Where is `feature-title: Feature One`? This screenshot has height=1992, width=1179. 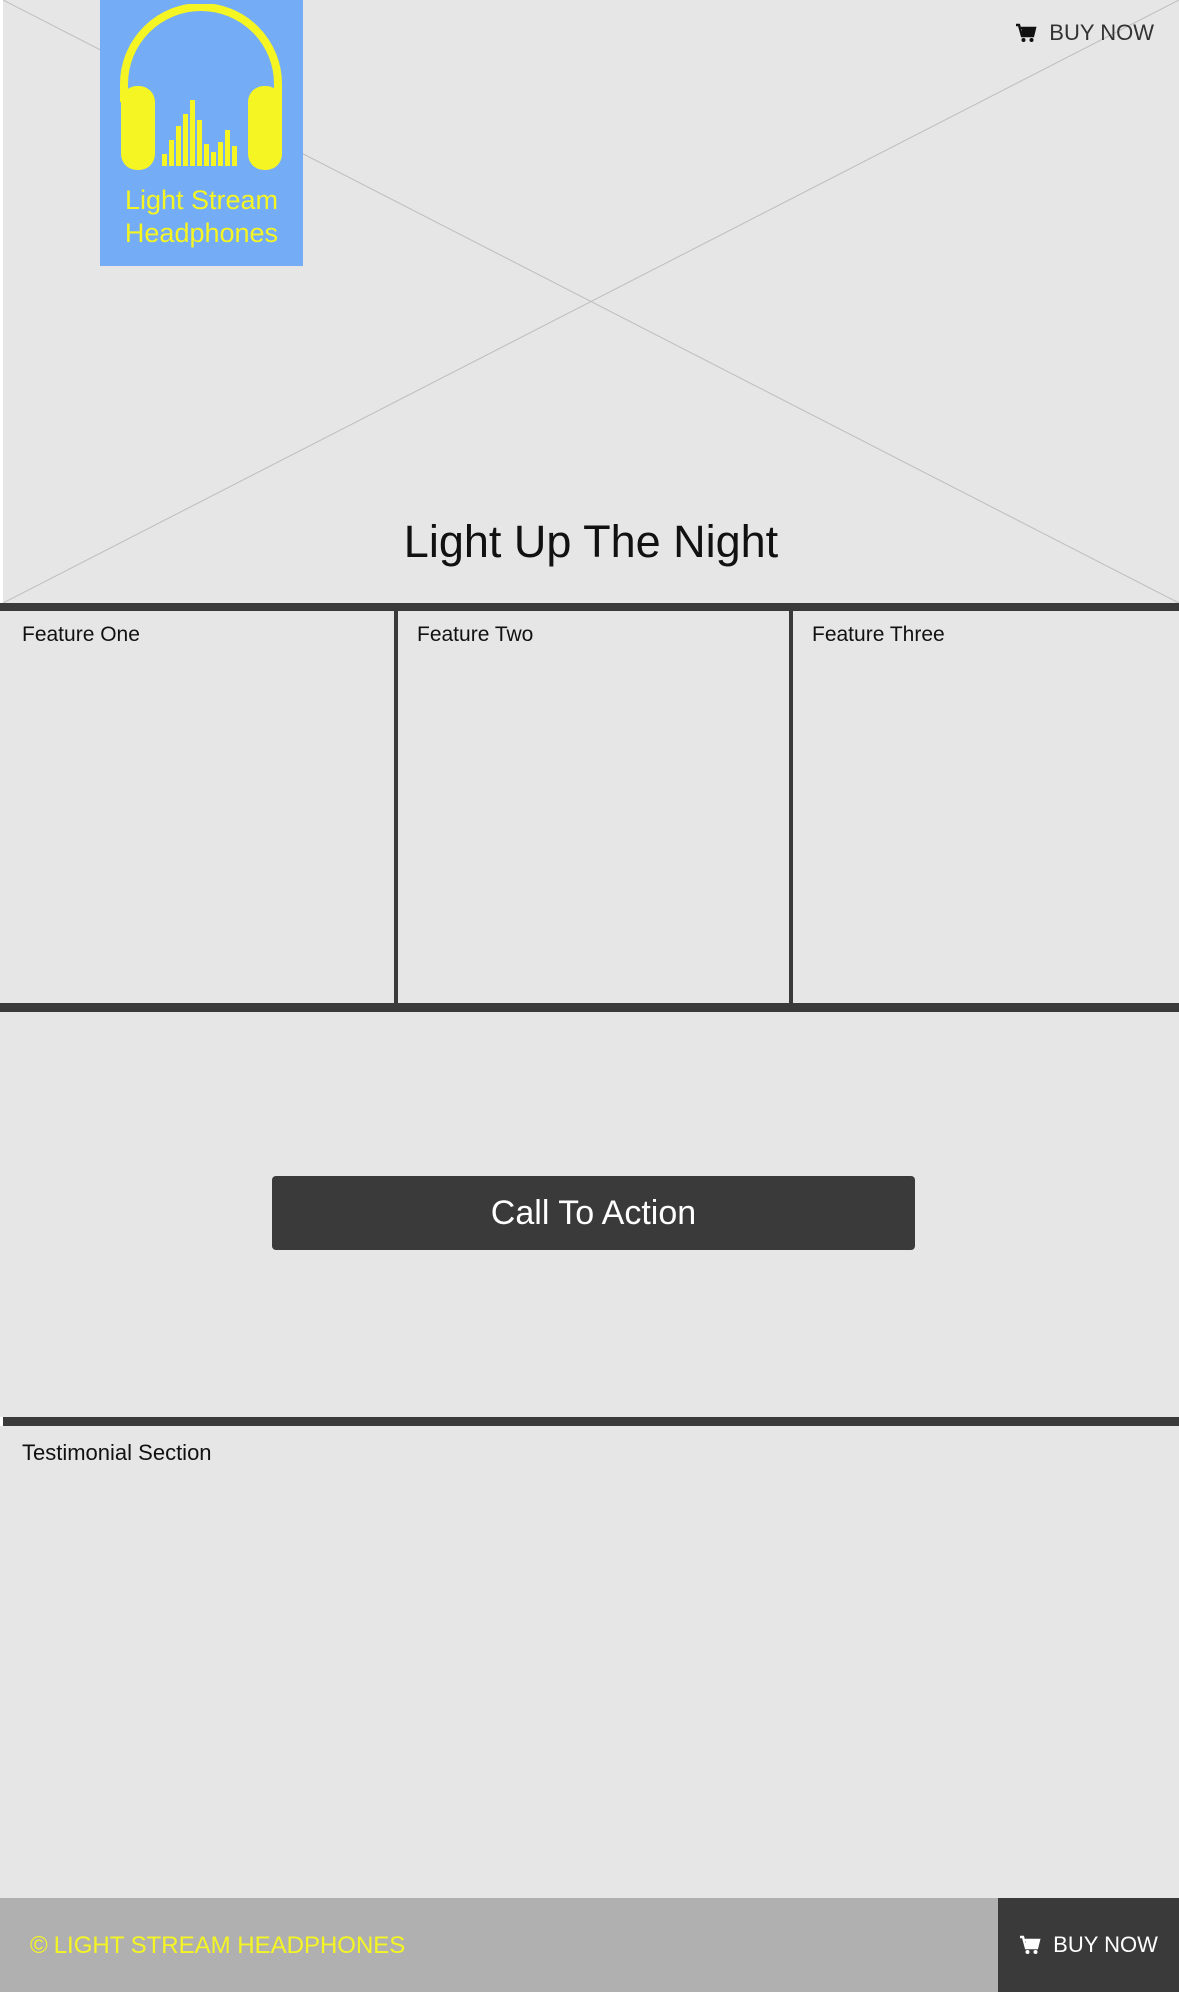
feature-title: Feature One is located at coordinates (81, 634).